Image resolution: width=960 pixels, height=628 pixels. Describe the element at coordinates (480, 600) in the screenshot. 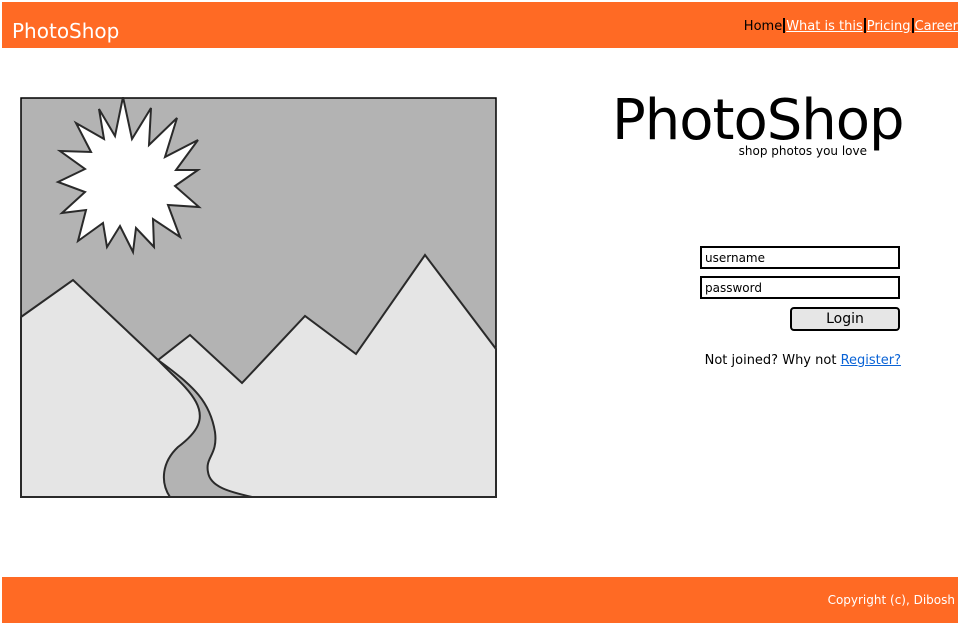

I see `footer-bar: Copyright (c), Dibosh` at that location.